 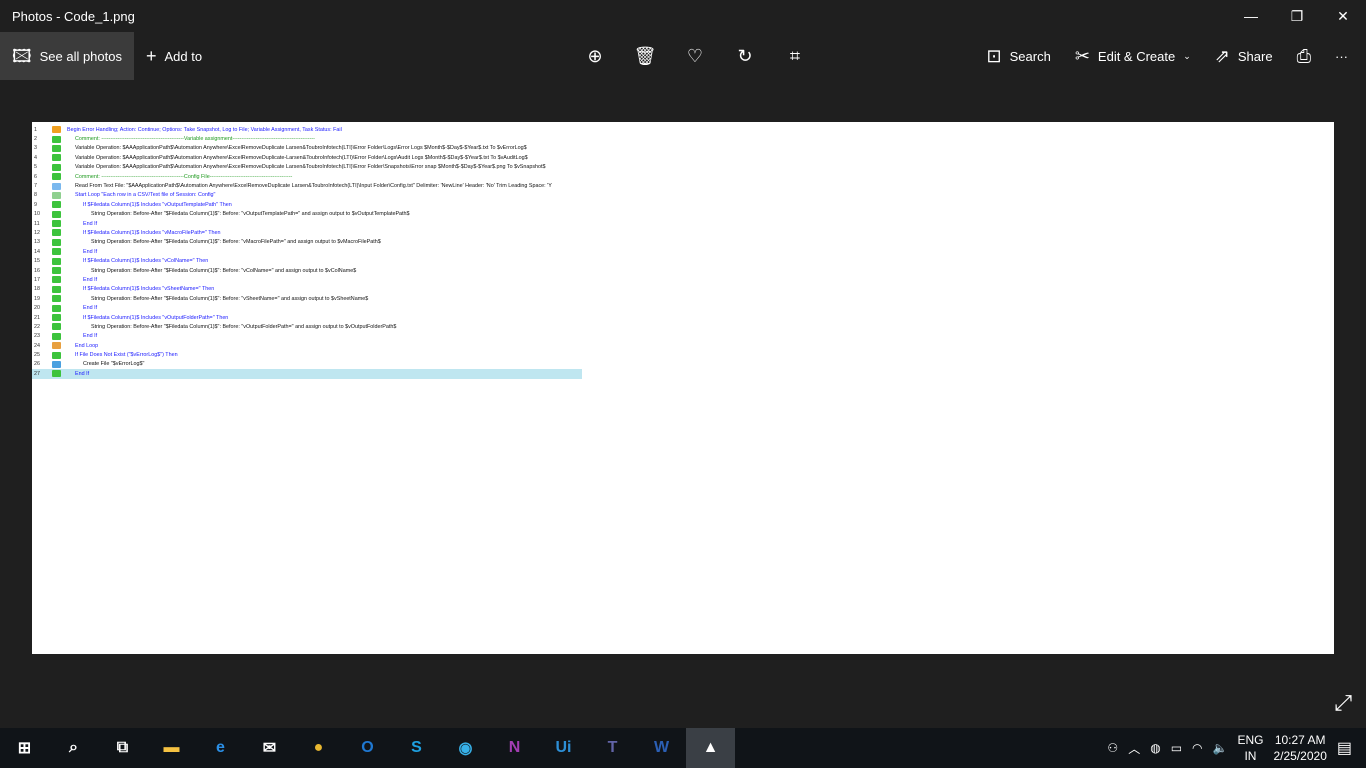 What do you see at coordinates (367, 748) in the screenshot?
I see `taskbar-outlook-icon: O` at bounding box center [367, 748].